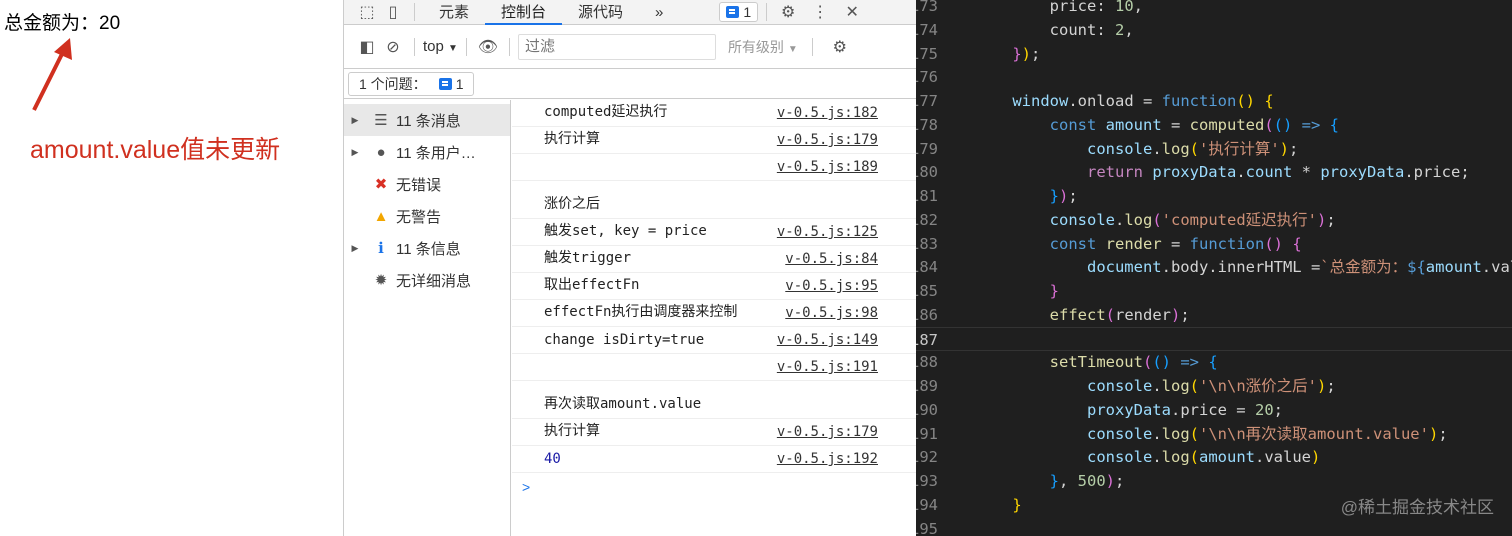 This screenshot has height=536, width=1512. I want to click on log-source-link: v-0.5.js:125, so click(827, 232).